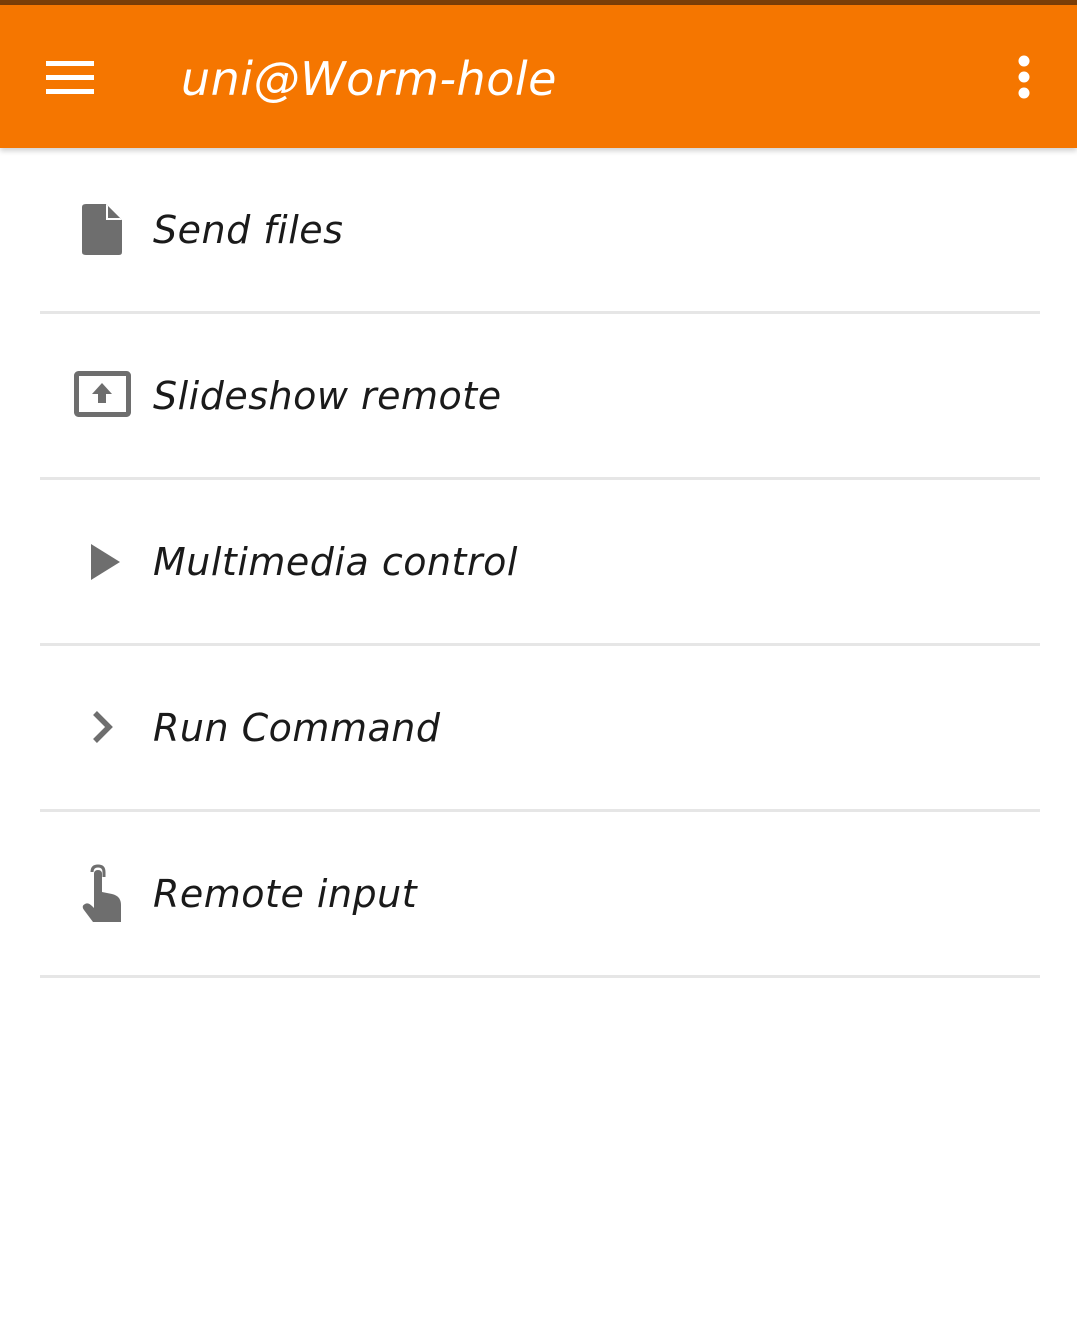  I want to click on plugin-label: Remote input, so click(285, 894).